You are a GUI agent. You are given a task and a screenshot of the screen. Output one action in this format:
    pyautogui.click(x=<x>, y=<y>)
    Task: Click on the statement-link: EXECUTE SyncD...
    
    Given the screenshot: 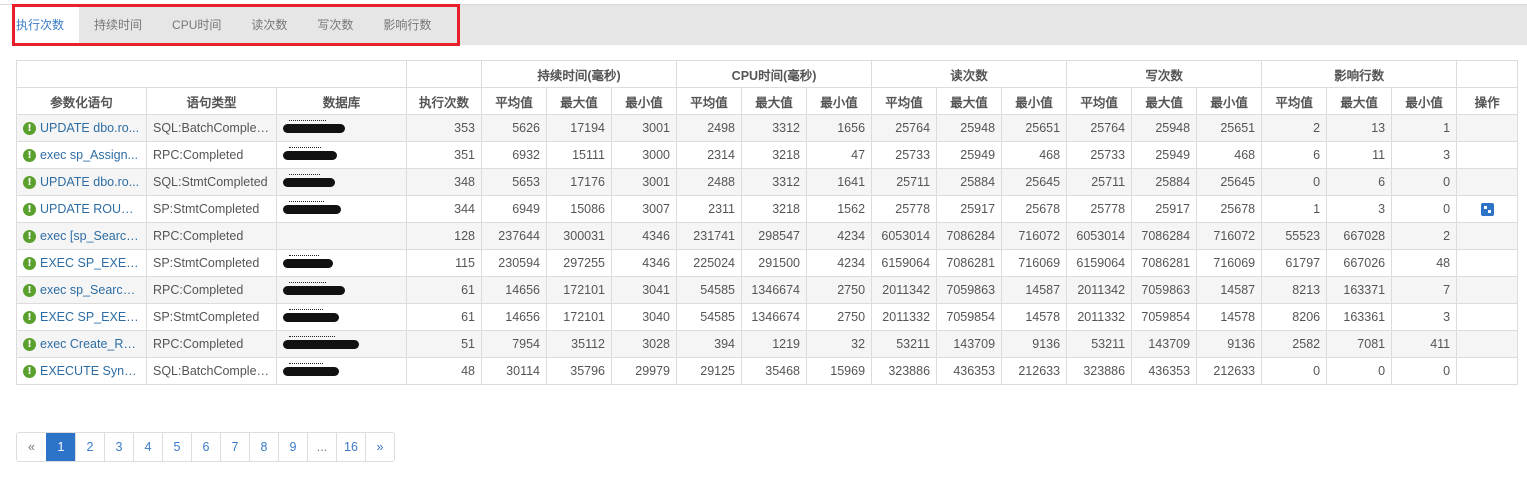 What is the action you would take?
    pyautogui.click(x=90, y=371)
    